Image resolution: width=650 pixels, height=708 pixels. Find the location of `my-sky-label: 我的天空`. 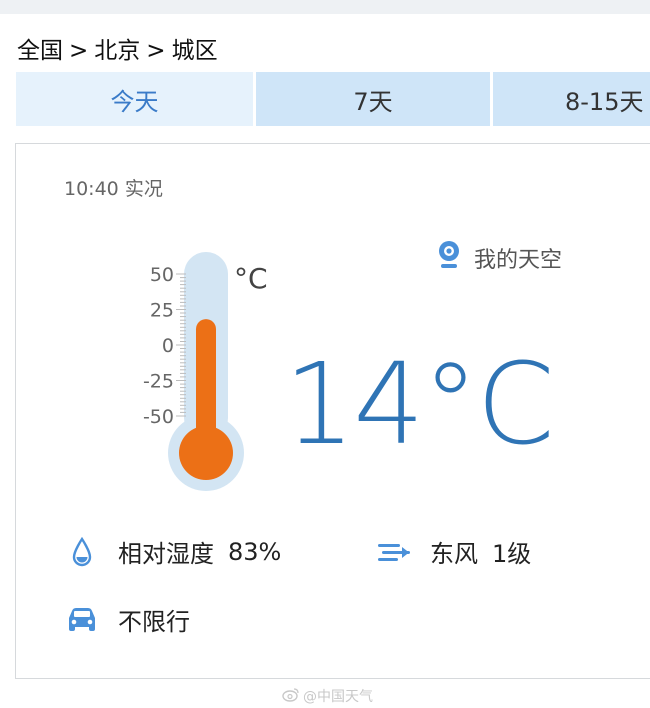

my-sky-label: 我的天空 is located at coordinates (518, 260).